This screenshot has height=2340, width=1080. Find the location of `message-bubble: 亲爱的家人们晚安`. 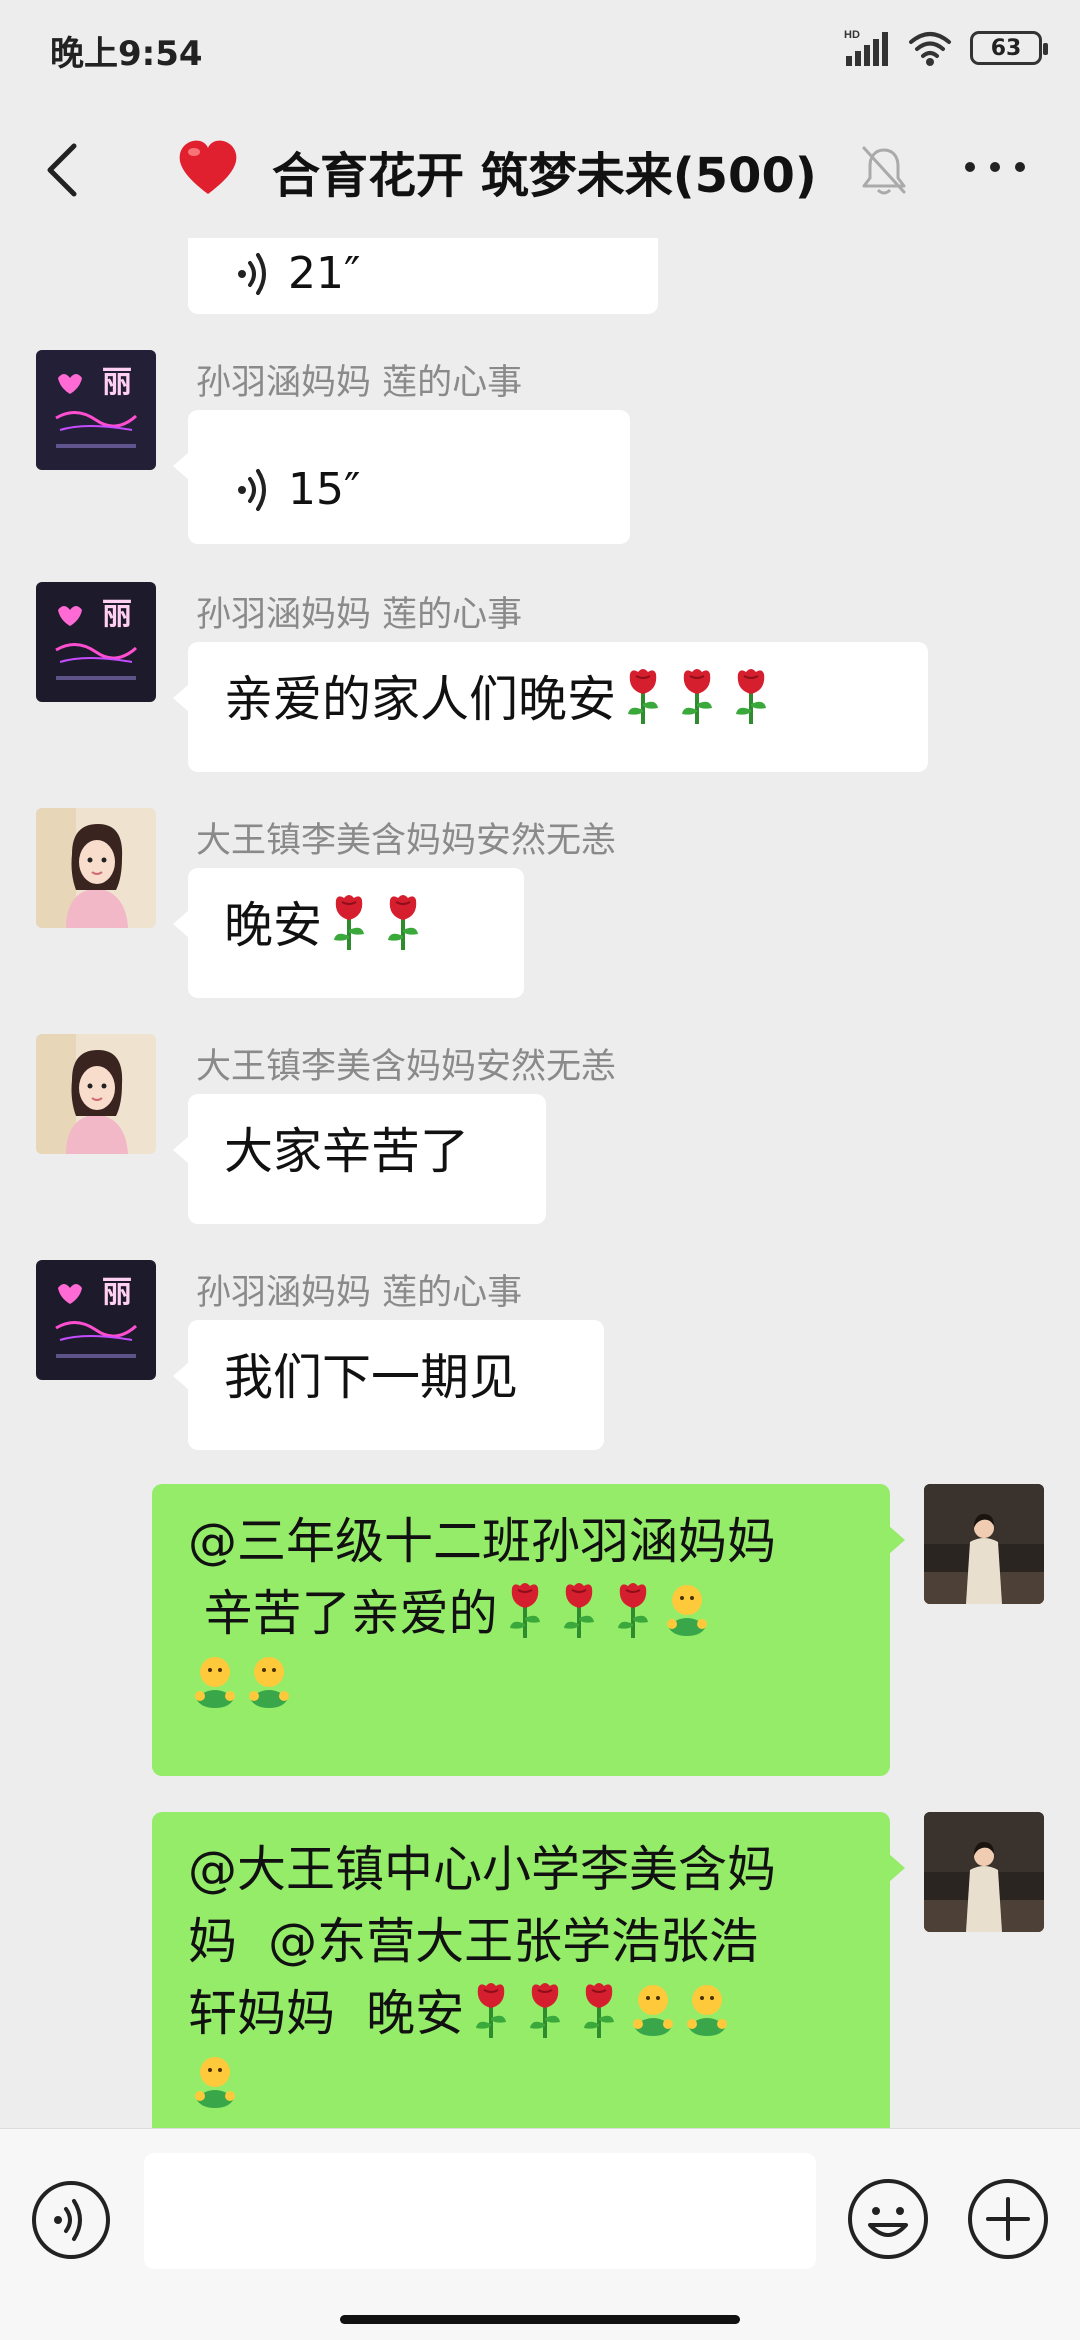

message-bubble: 亲爱的家人们晚安 is located at coordinates (550, 707).